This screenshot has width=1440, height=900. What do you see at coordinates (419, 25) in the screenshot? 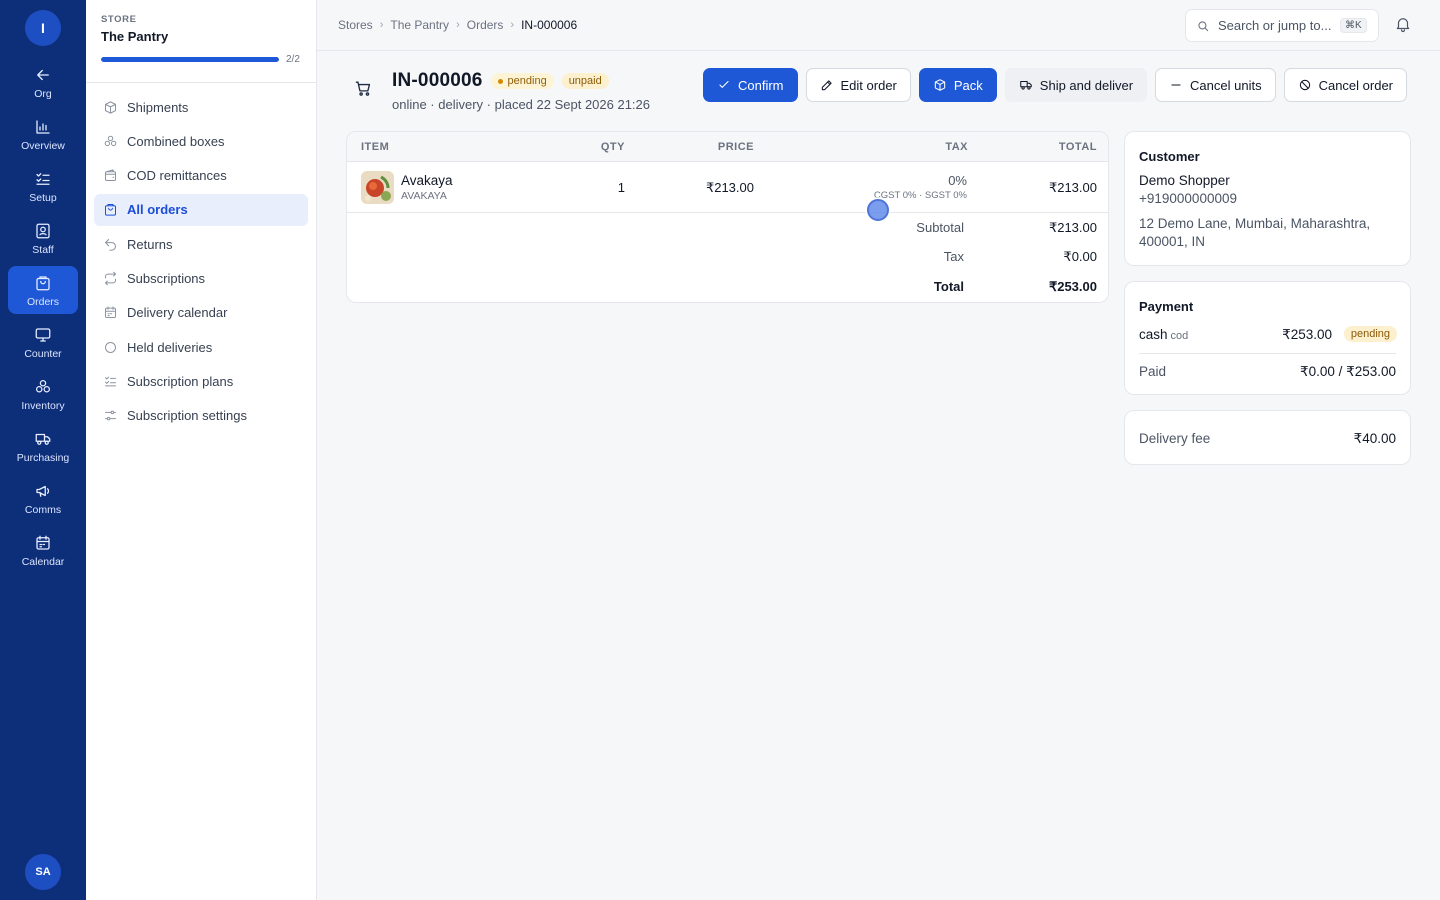
I see `breadcrumb-store: The Pantry` at bounding box center [419, 25].